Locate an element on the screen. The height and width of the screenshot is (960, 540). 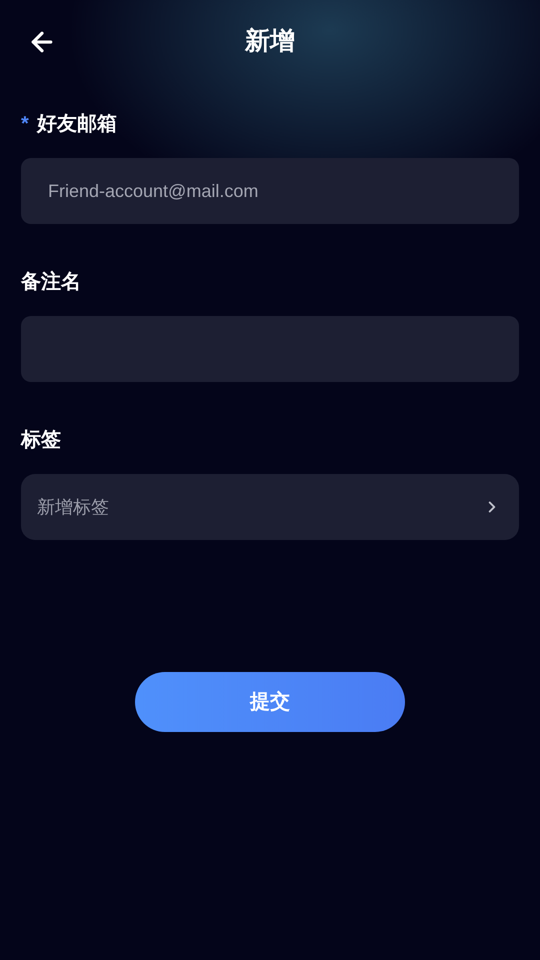
field-label: 标签 is located at coordinates (41, 440).